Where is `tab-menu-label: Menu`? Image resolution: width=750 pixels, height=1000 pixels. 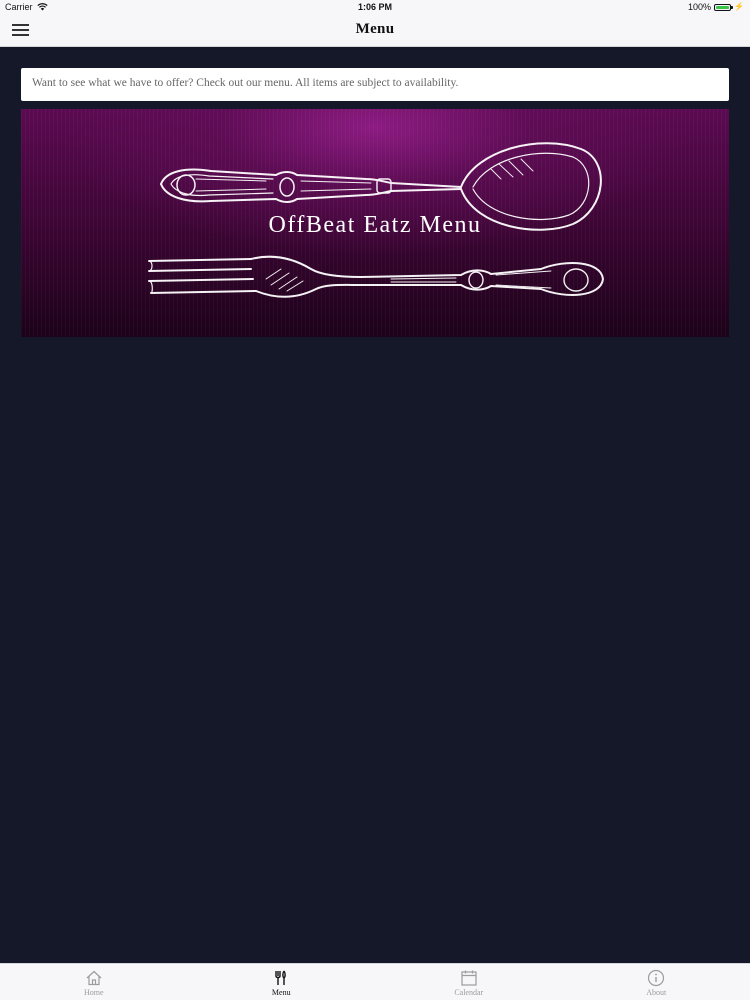
tab-menu-label: Menu is located at coordinates (281, 992).